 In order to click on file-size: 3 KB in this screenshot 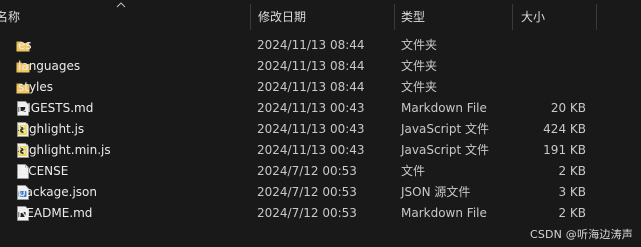, I will do `click(572, 192)`.